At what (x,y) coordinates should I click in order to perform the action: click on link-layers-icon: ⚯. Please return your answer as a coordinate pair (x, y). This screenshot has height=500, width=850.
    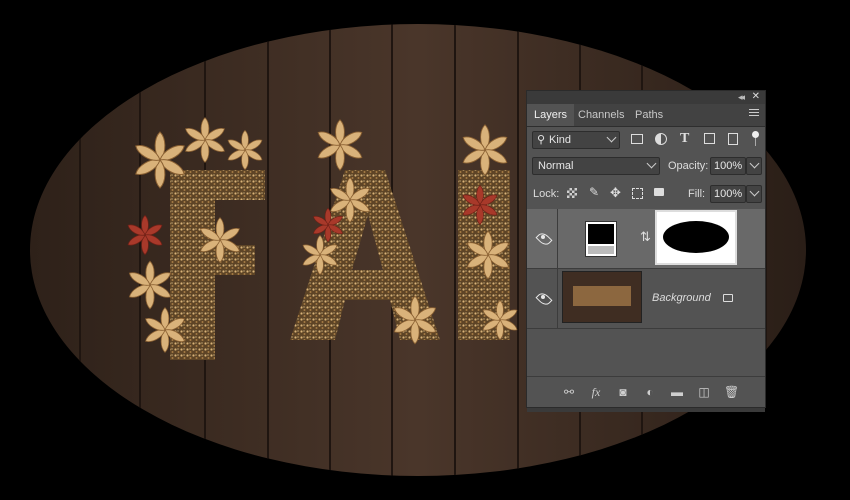
    Looking at the image, I should click on (569, 392).